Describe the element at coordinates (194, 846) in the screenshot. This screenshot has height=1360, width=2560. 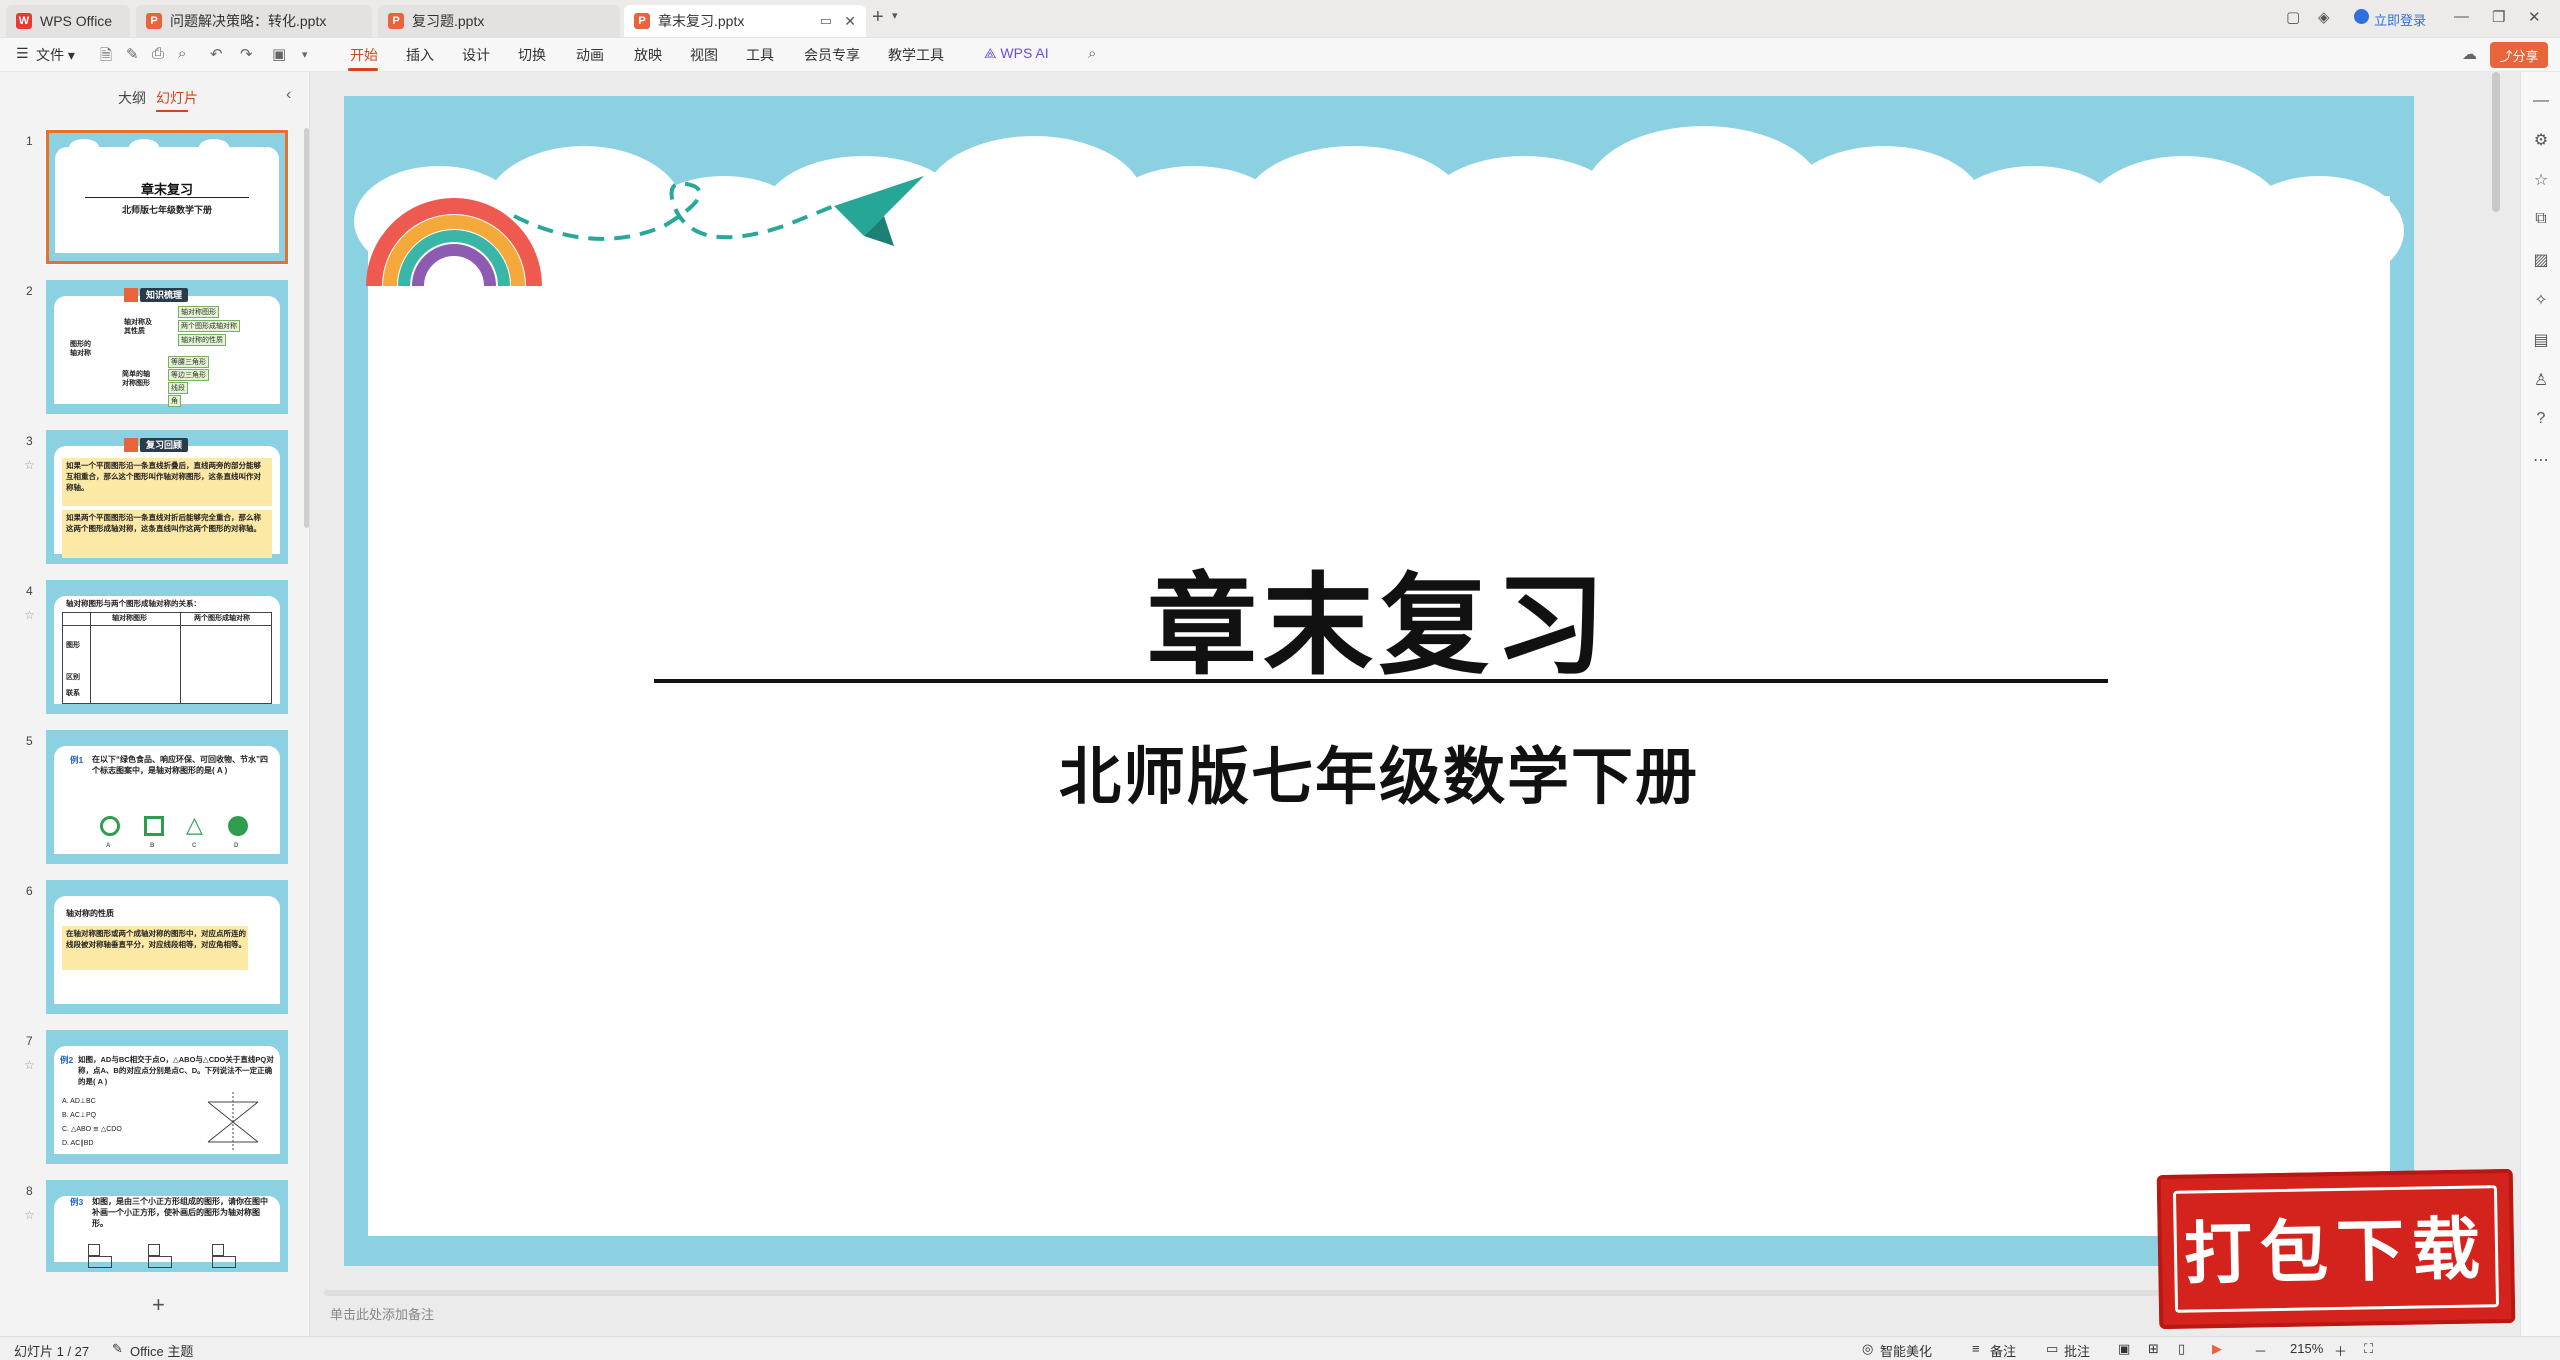
I see `option-label: C` at that location.